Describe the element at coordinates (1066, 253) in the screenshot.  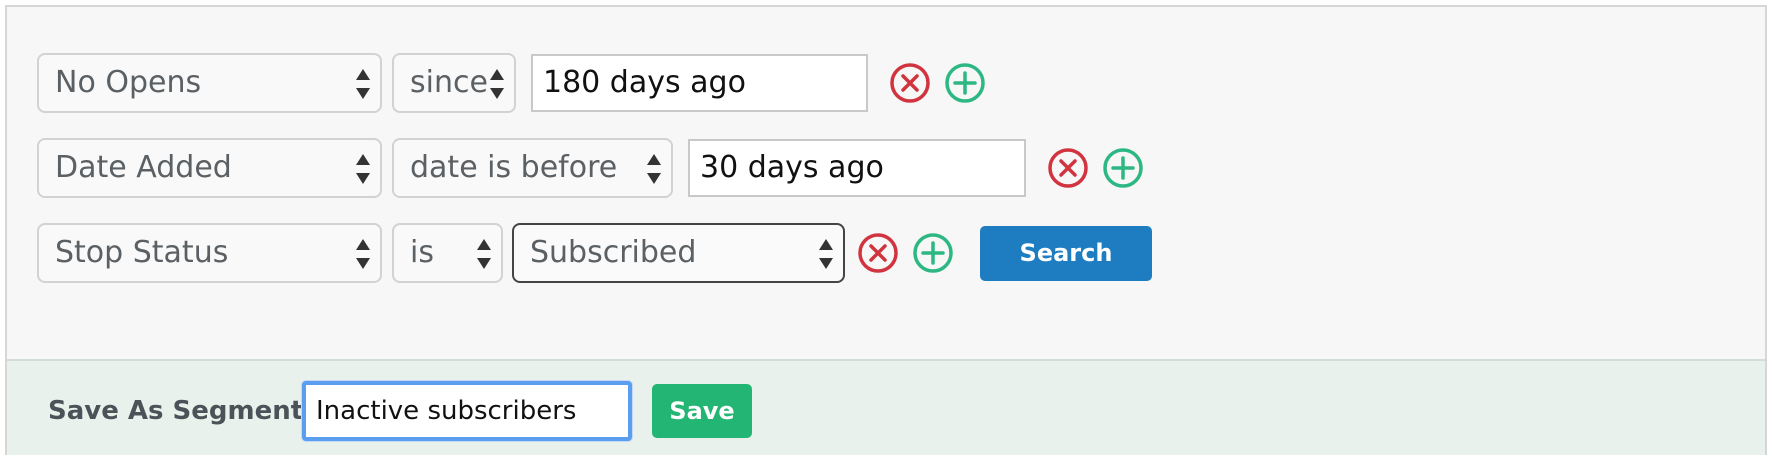
I see `search-button: Search` at that location.